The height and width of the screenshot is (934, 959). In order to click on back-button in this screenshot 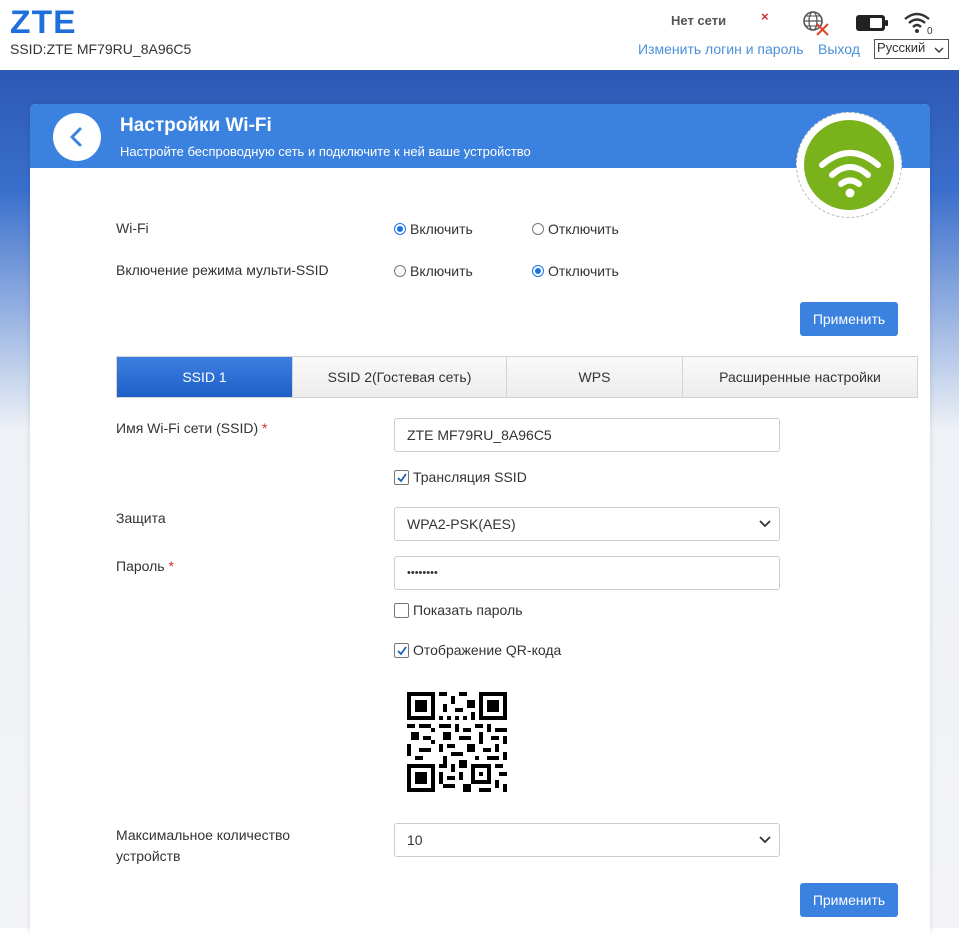, I will do `click(77, 137)`.